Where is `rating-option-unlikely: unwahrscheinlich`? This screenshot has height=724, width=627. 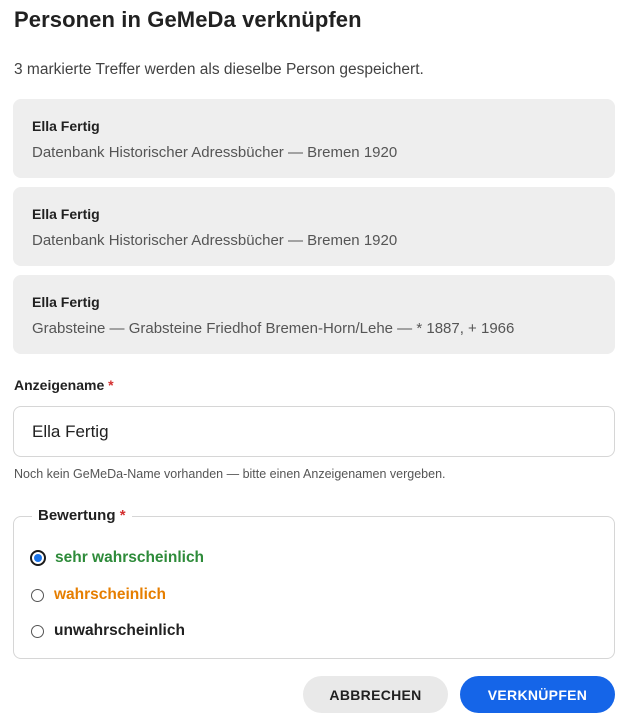
rating-option-unlikely: unwahrscheinlich is located at coordinates (108, 631).